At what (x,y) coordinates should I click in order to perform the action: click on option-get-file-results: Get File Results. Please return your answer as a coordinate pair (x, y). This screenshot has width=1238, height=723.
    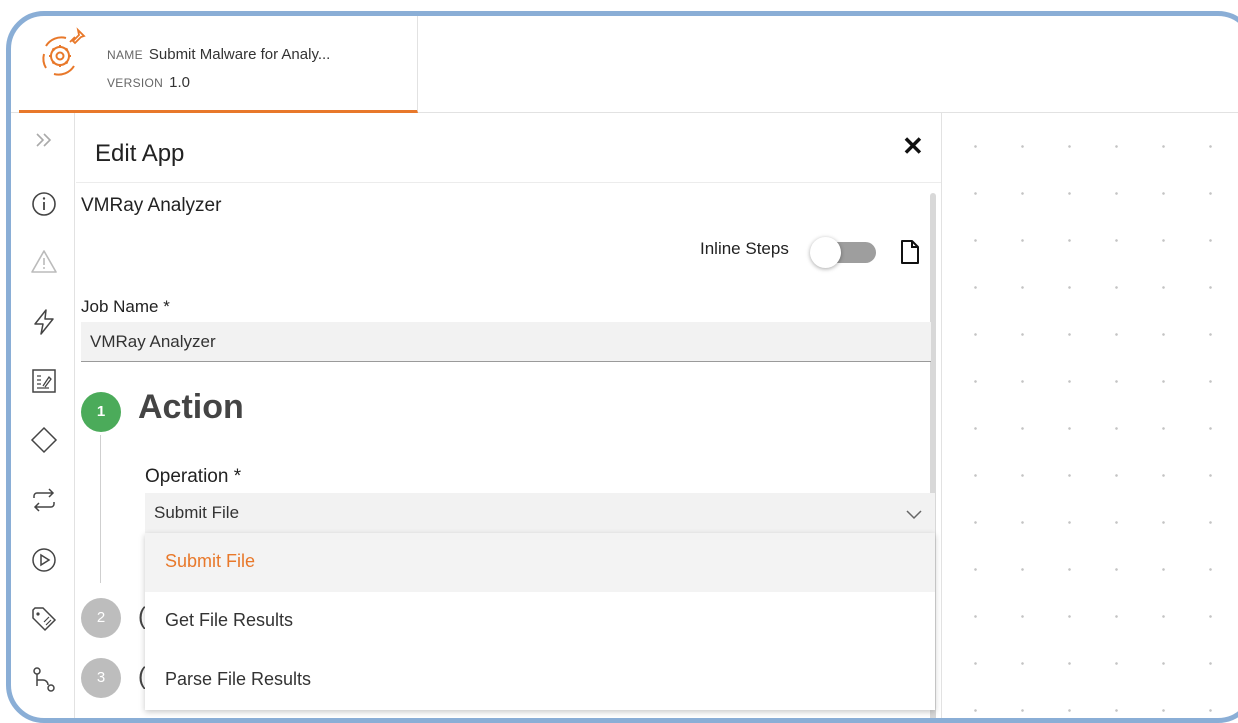
    Looking at the image, I should click on (540, 621).